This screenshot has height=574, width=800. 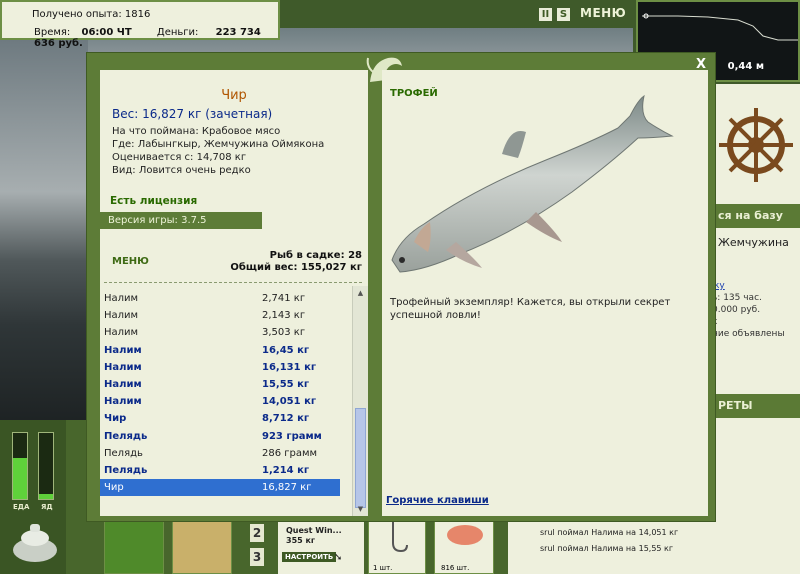 What do you see at coordinates (220, 315) in the screenshot?
I see `catch-row: Налим 2,143 кг` at bounding box center [220, 315].